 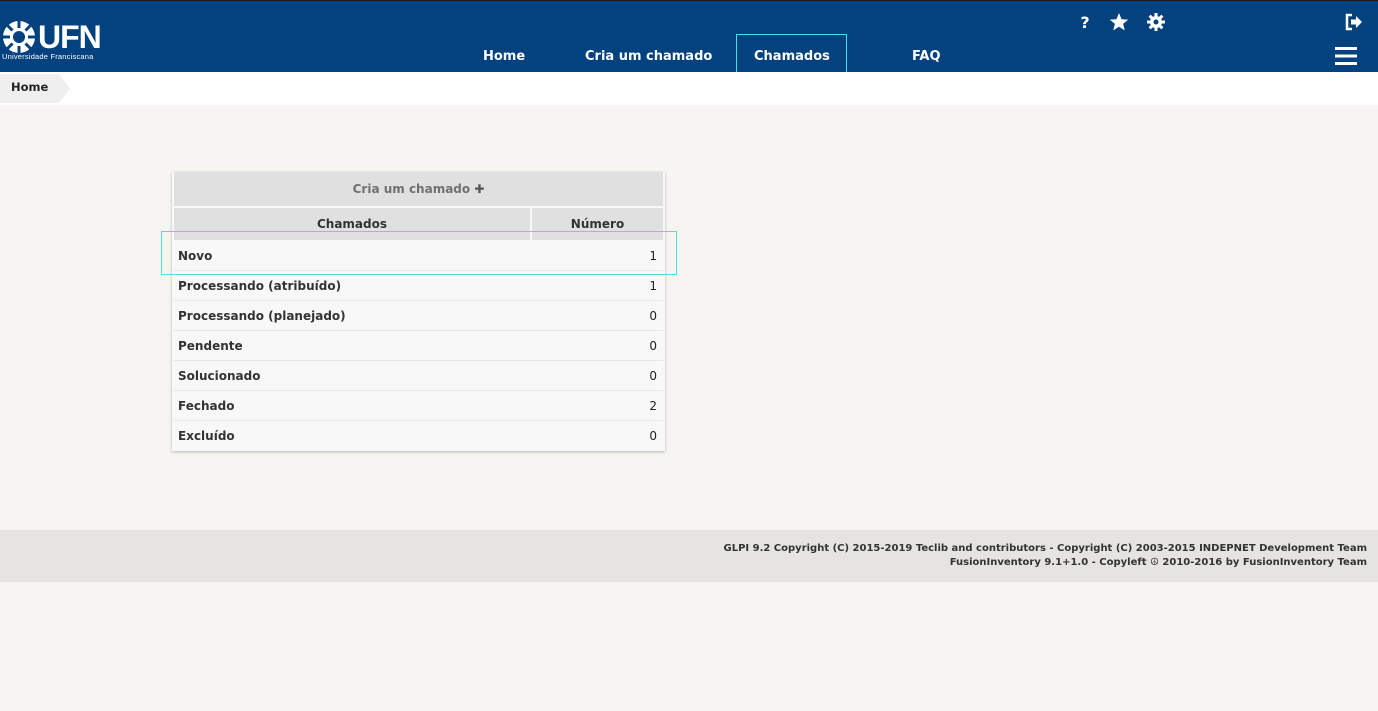 What do you see at coordinates (418, 316) in the screenshot?
I see `table-row: Processando (planejado) 0` at bounding box center [418, 316].